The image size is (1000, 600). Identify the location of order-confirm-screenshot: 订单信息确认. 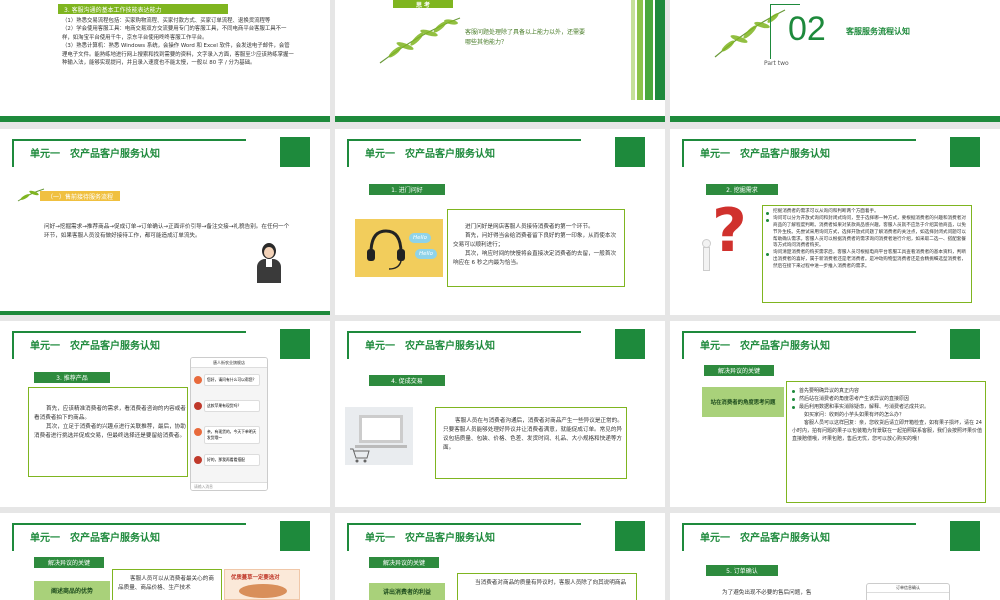
(908, 591).